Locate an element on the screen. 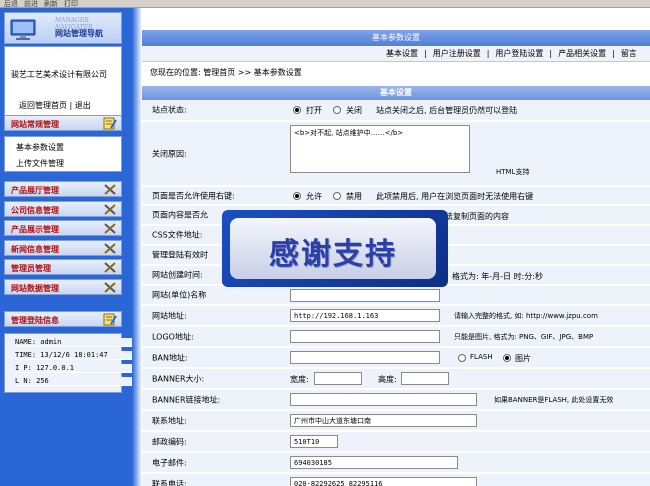 This screenshot has width=650, height=486. company-links: 返回管理首页 | 退出 is located at coordinates (55, 105).